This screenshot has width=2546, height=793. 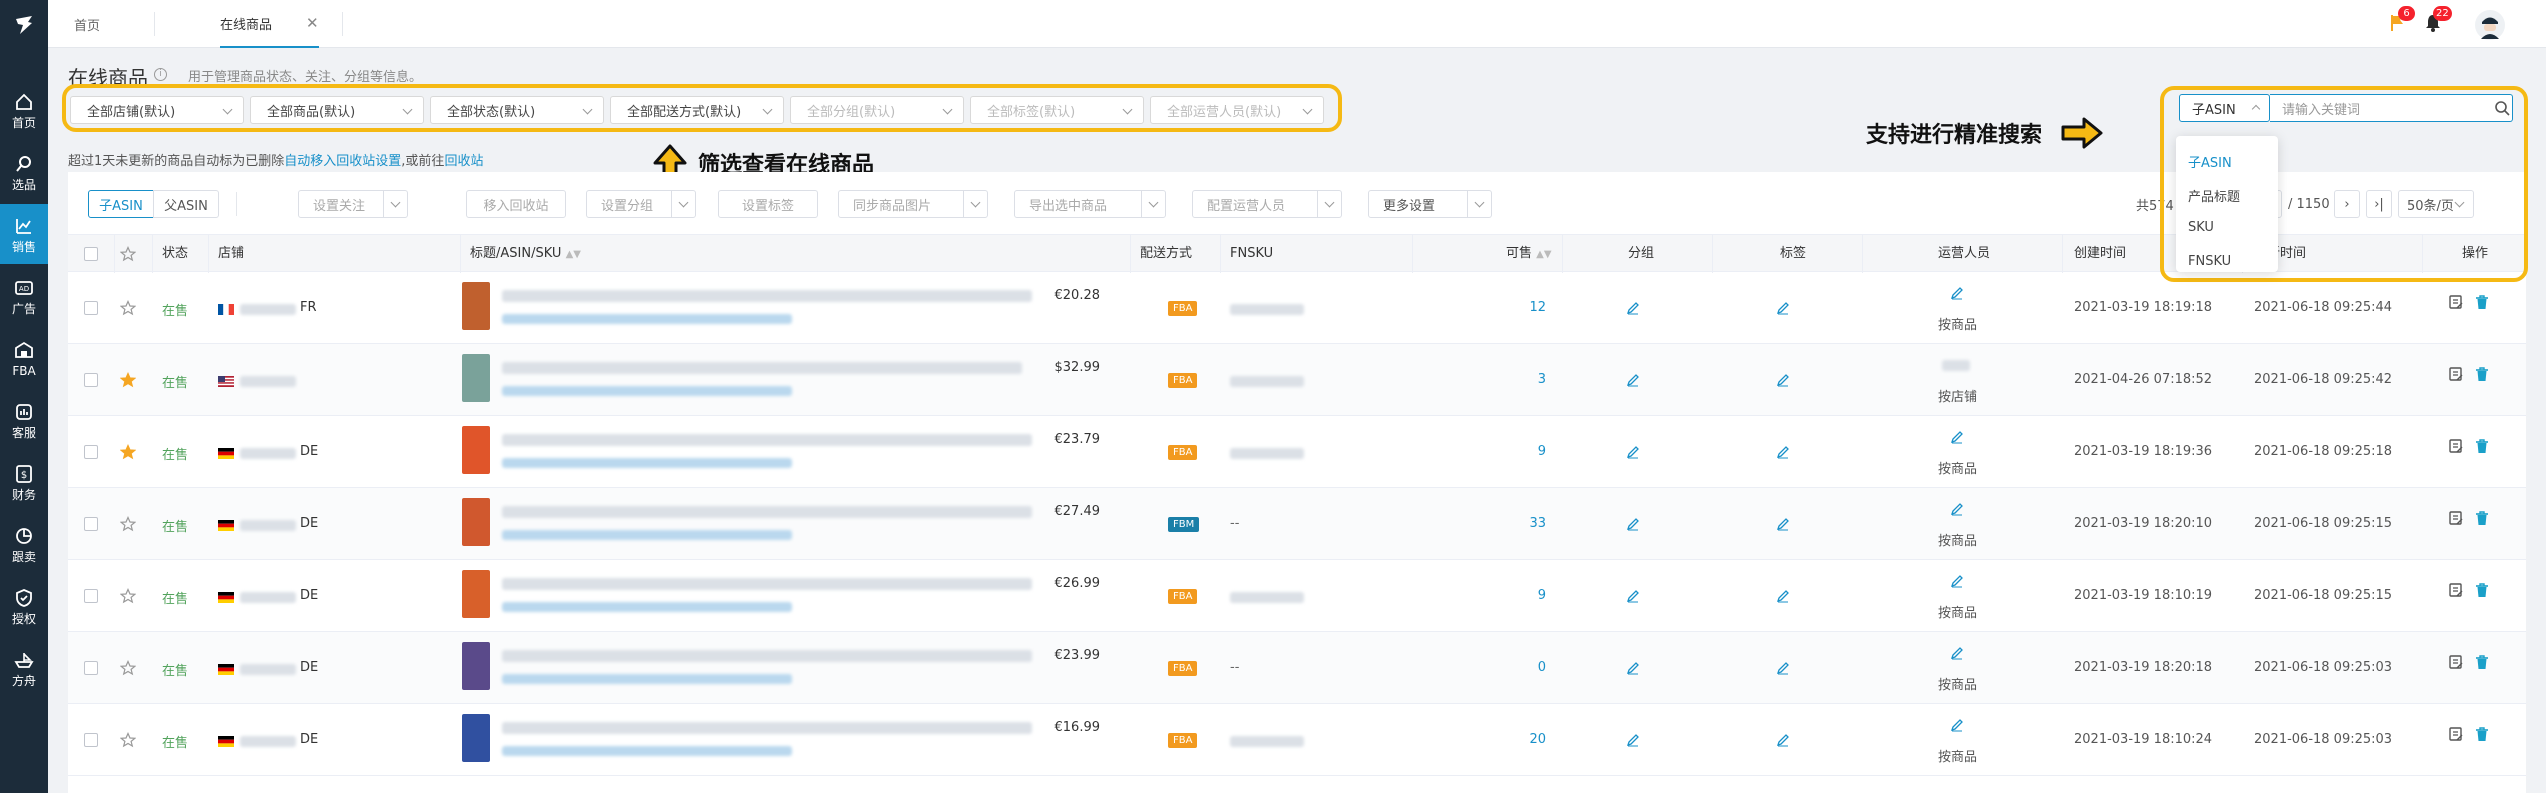 What do you see at coordinates (24, 110) in the screenshot?
I see `sidebar-item-0: 首页` at bounding box center [24, 110].